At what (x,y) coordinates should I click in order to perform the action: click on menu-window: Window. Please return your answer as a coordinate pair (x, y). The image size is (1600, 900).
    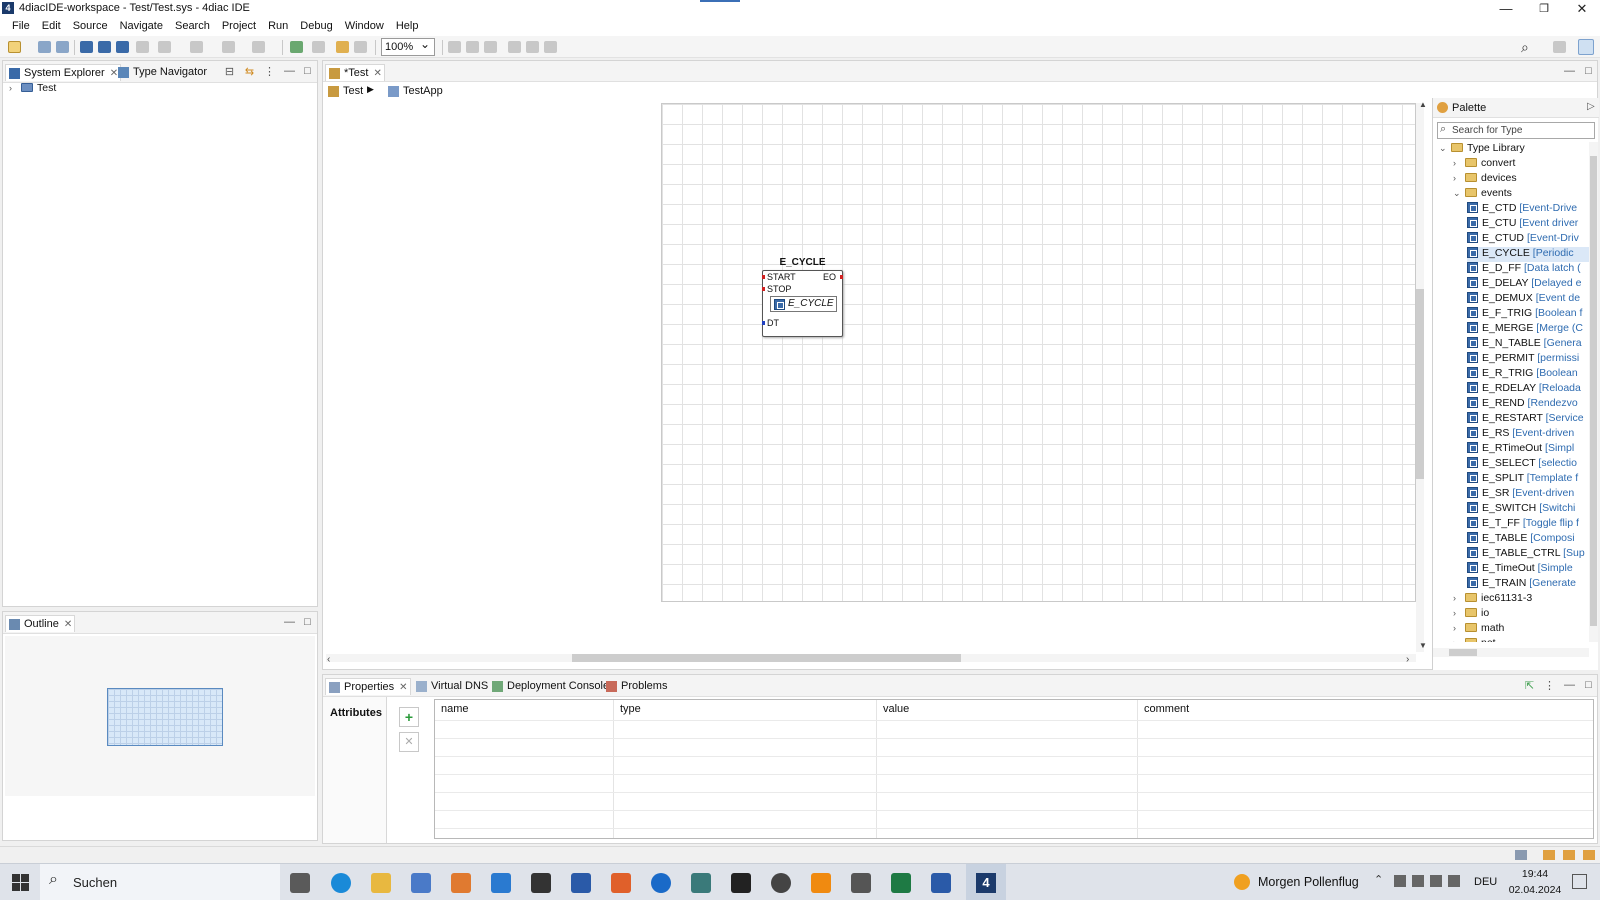
    Looking at the image, I should click on (364, 27).